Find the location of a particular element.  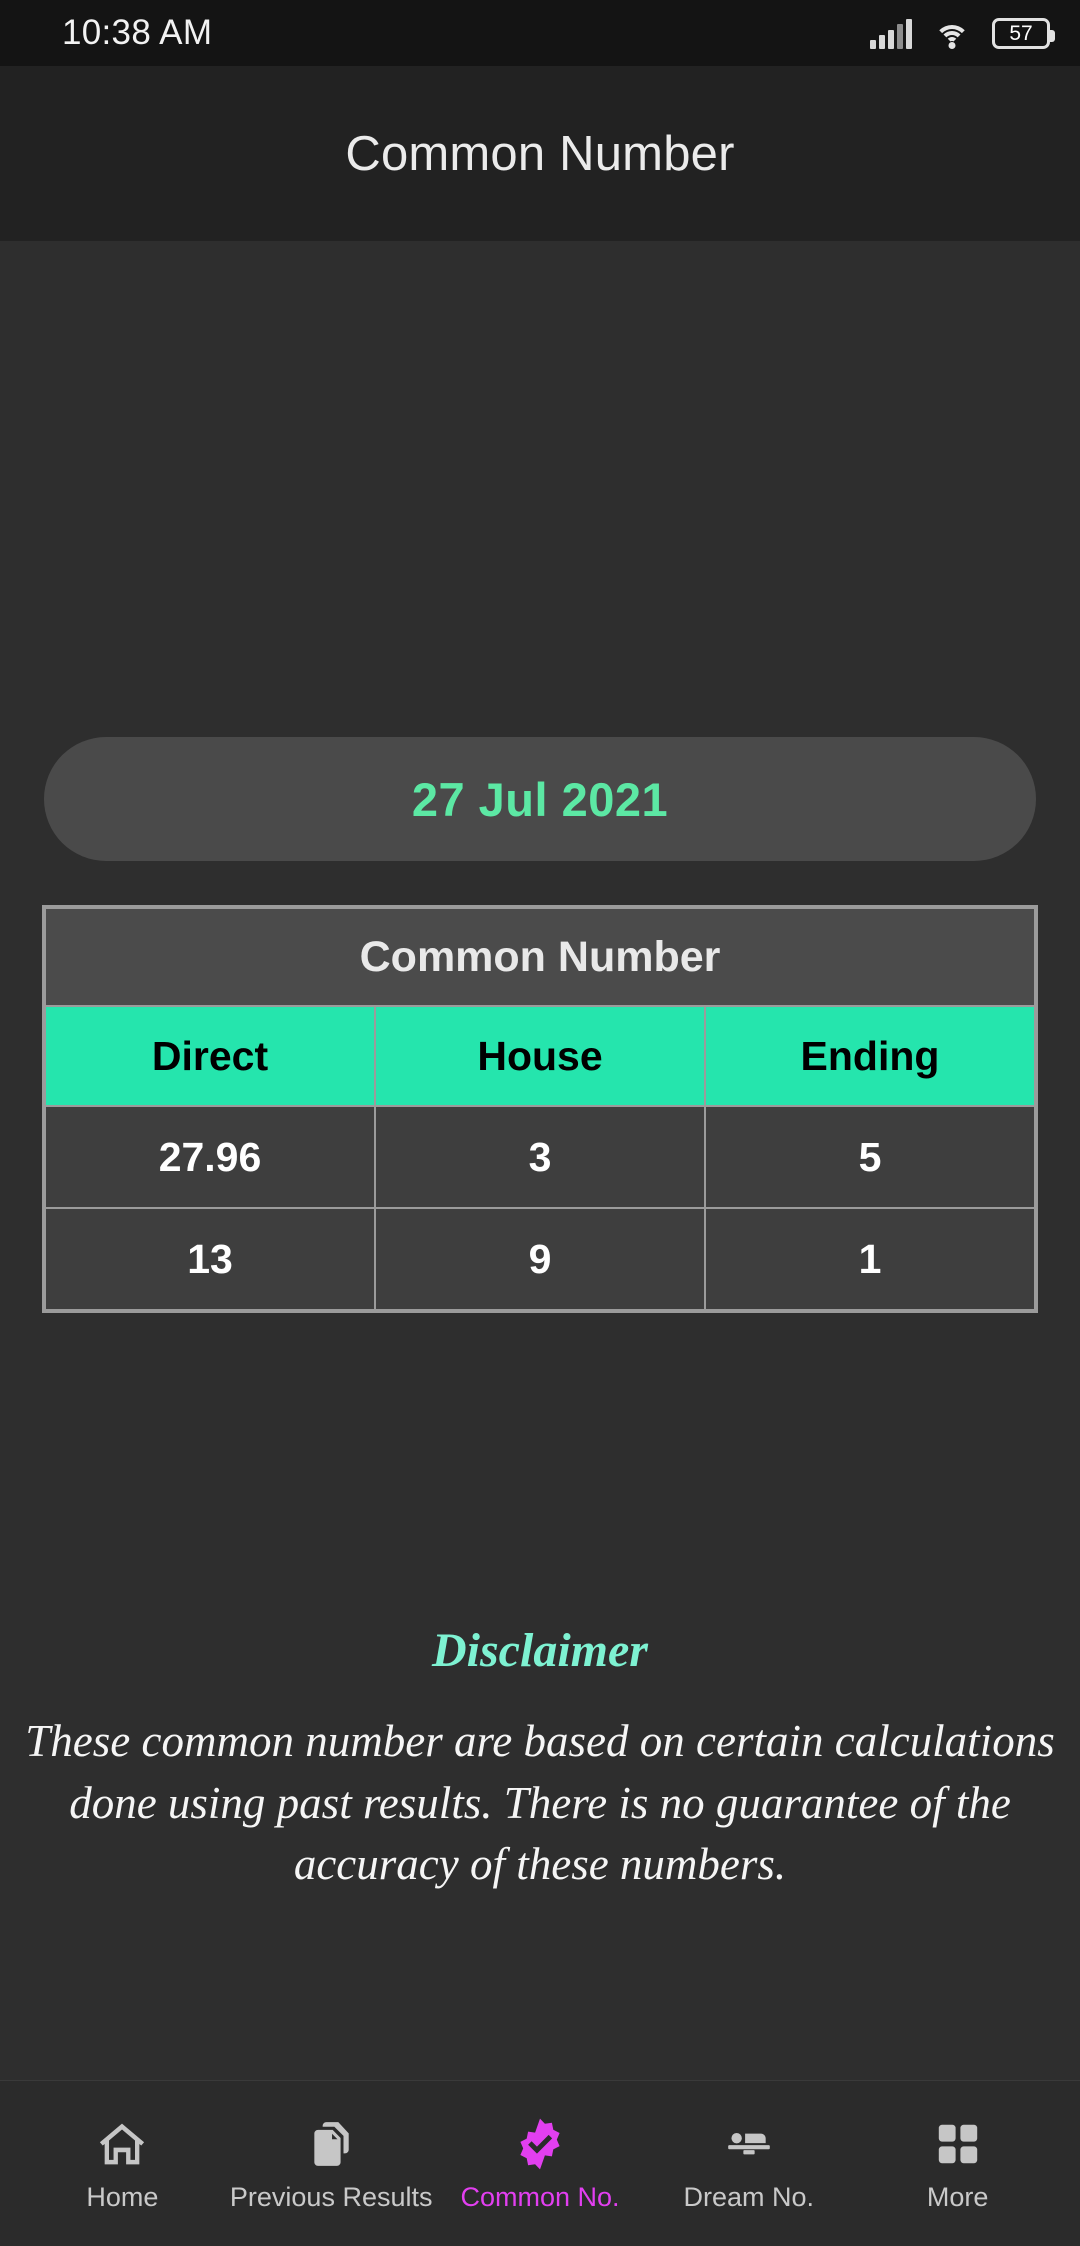

cell-ending-2: 1 is located at coordinates (870, 1259).